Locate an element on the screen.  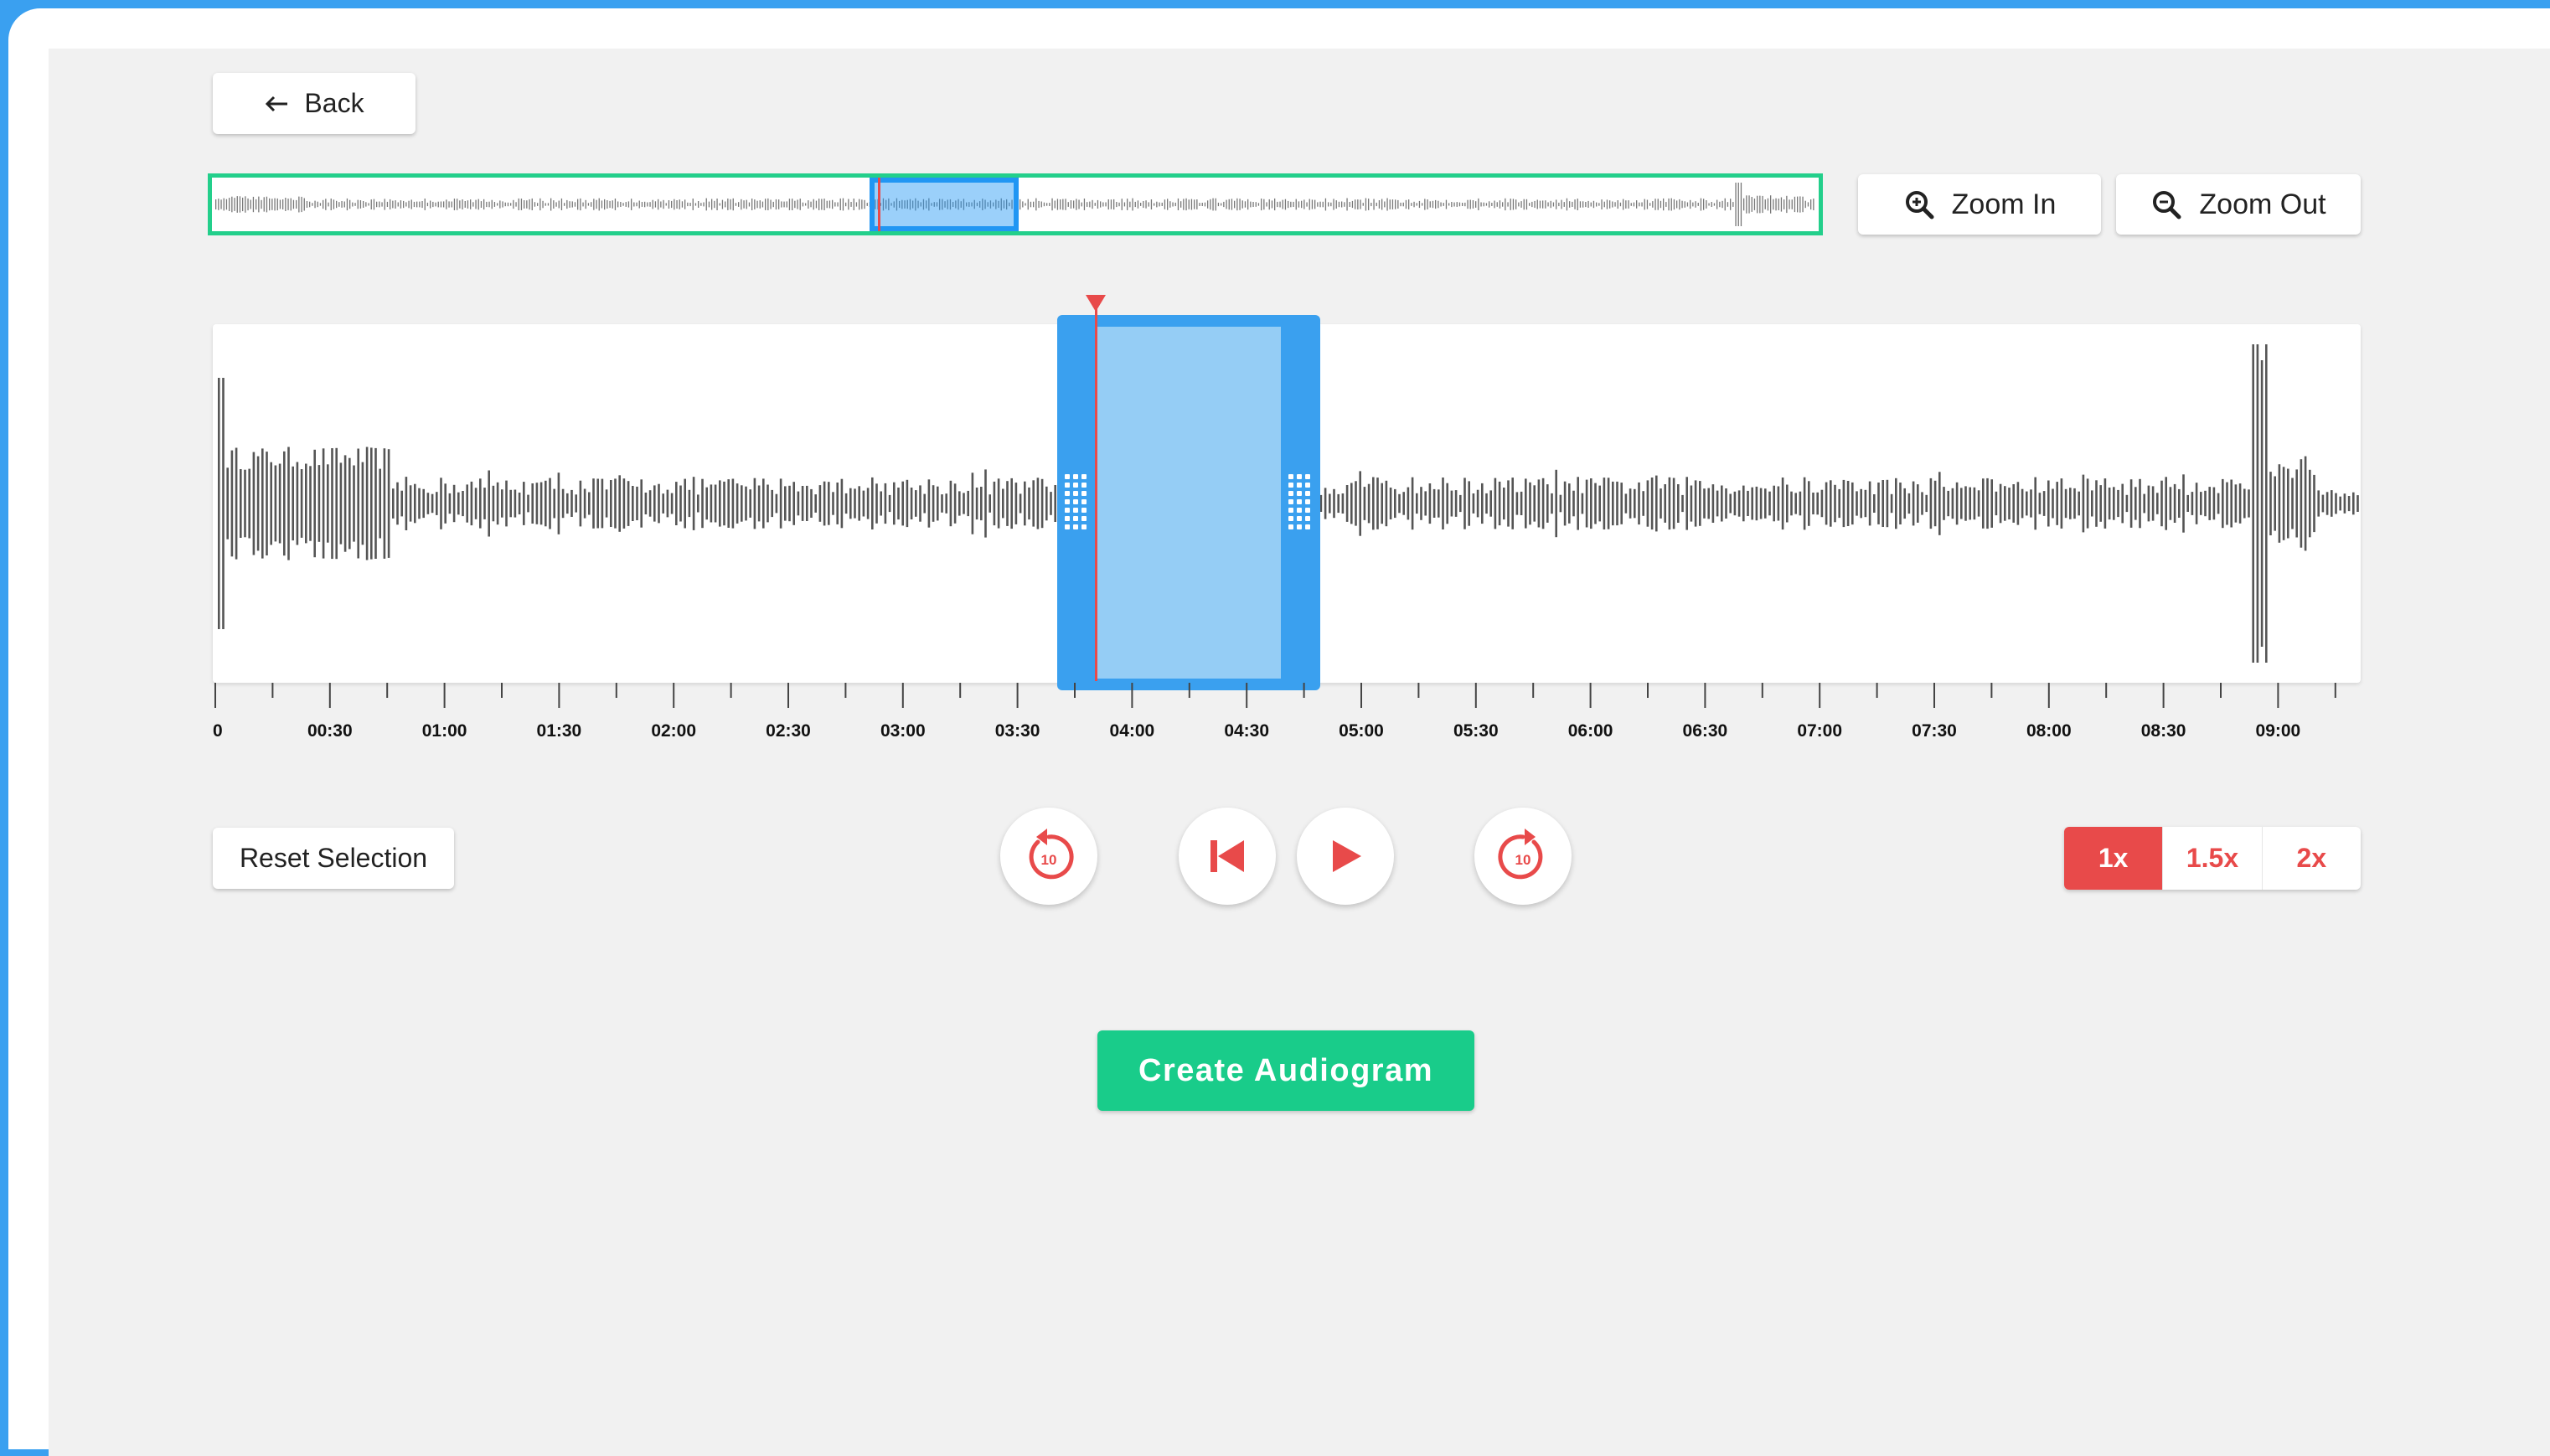
forward-10-button: 10 is located at coordinates (1523, 856).